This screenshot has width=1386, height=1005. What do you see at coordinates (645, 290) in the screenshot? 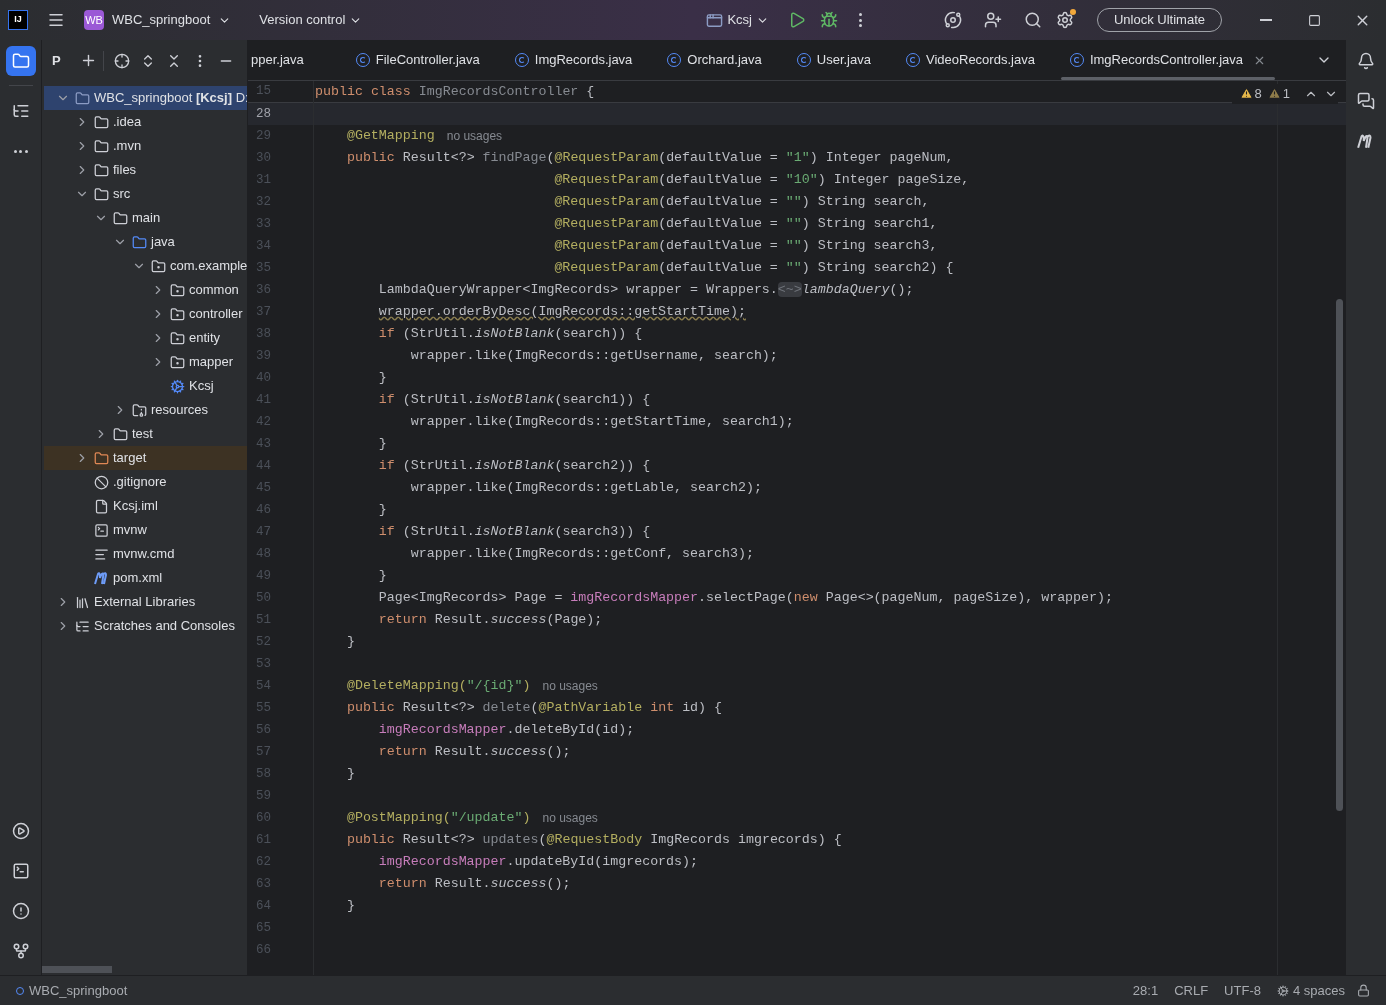
I see `code-line: LambdaQueryWrapper<ImgRecords> wrapper = Wrappers.<~>lambdaQuery();` at bounding box center [645, 290].